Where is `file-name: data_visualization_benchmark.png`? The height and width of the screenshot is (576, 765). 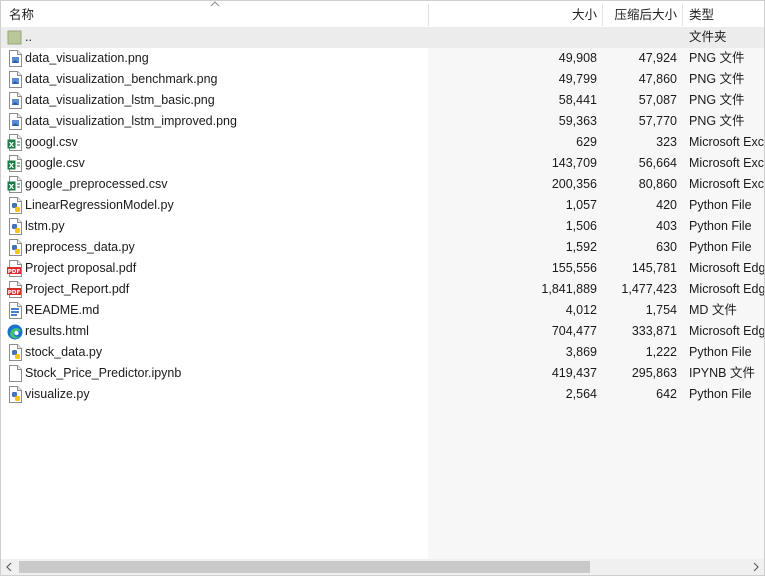 file-name: data_visualization_benchmark.png is located at coordinates (121, 79).